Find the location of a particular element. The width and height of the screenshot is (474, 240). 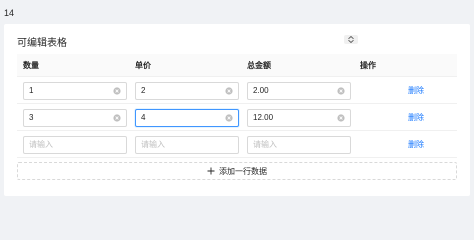

total-placeholder: 请输入 is located at coordinates (265, 144).